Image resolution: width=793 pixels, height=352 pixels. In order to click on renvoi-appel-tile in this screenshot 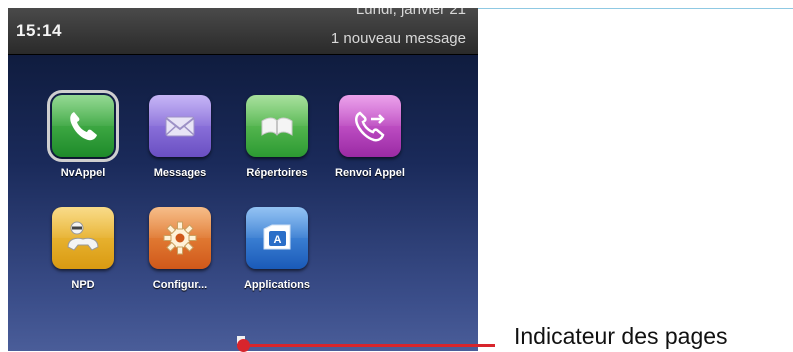, I will do `click(370, 126)`.